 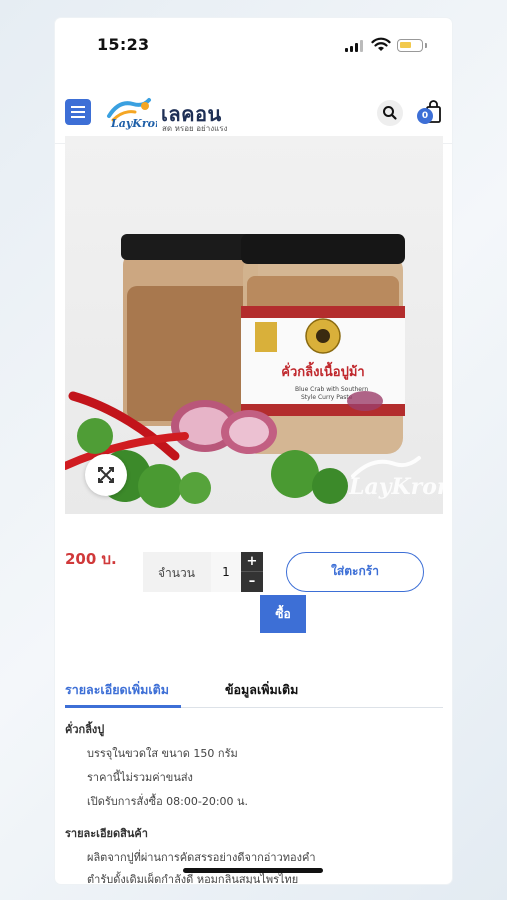 I want to click on quantity-label: จำนวน, so click(x=176, y=573).